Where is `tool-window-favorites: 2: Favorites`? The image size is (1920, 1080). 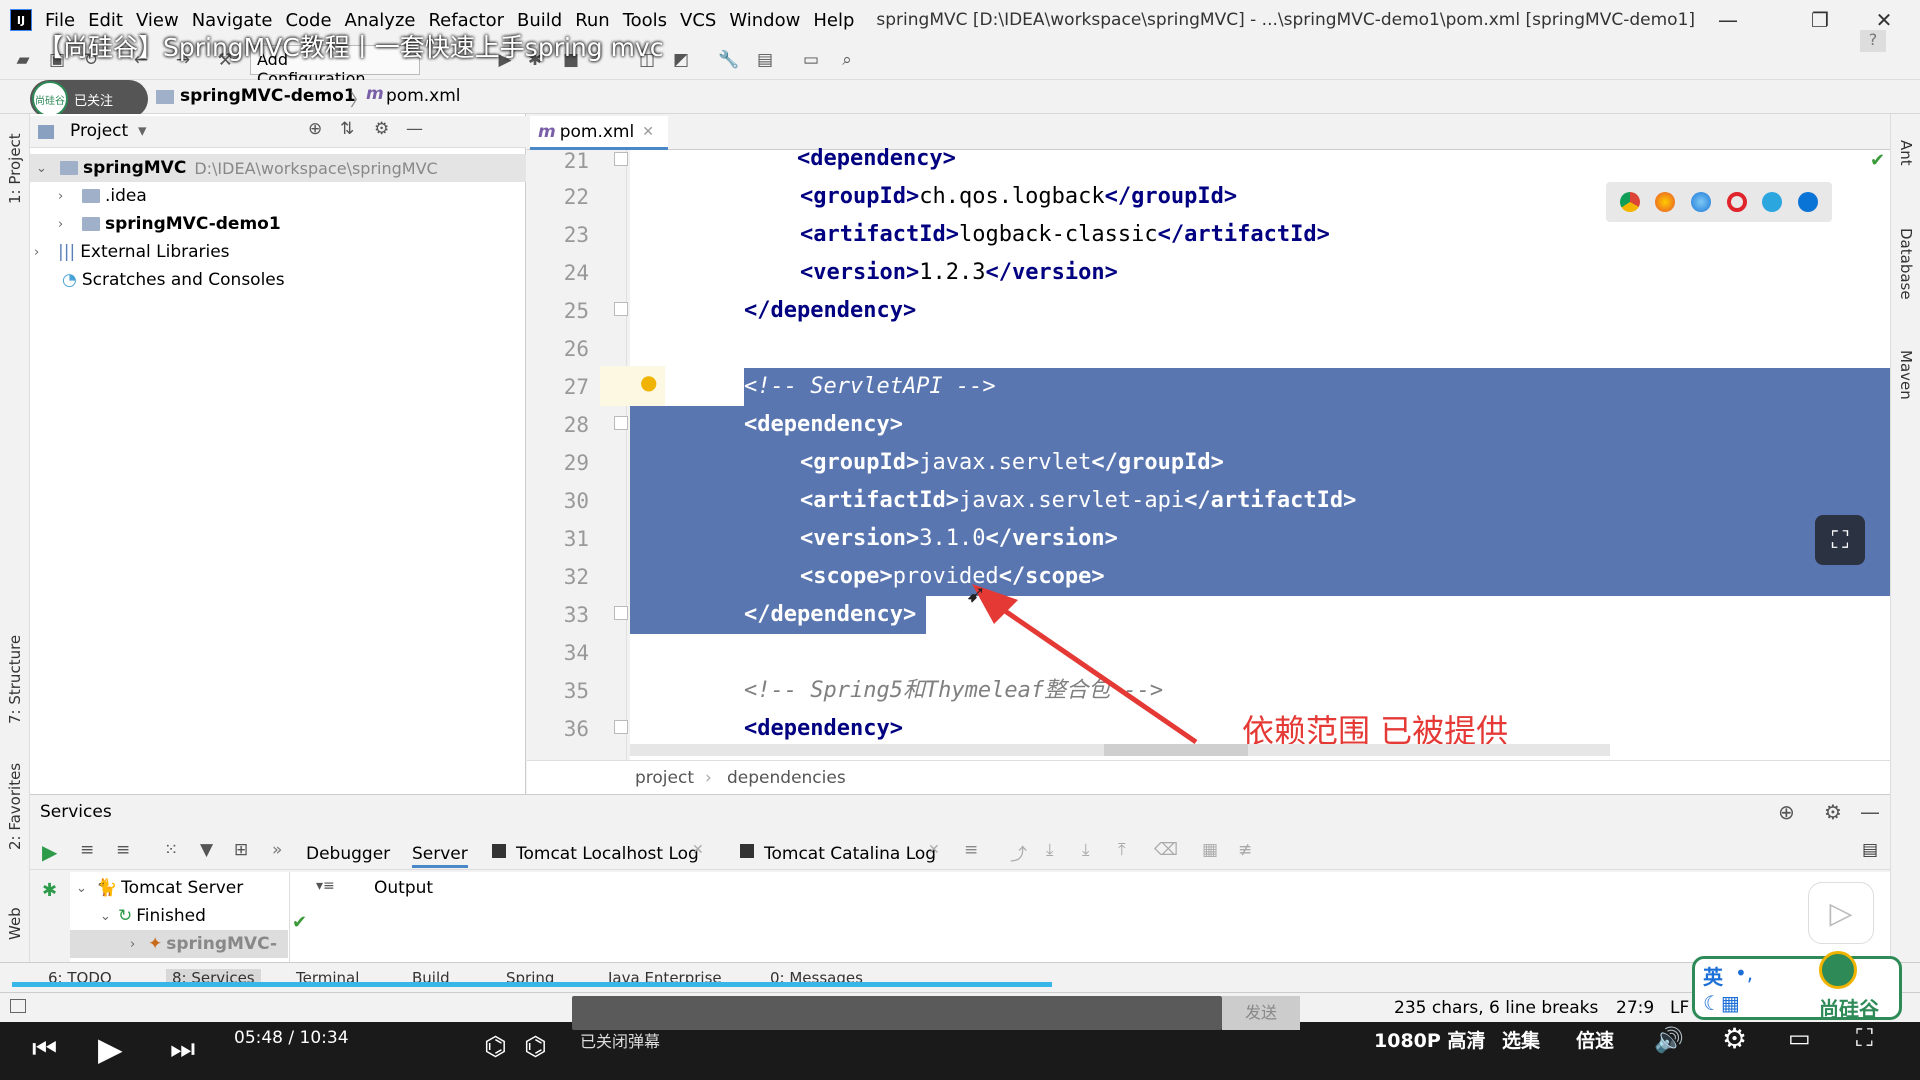 tool-window-favorites: 2: Favorites is located at coordinates (15, 806).